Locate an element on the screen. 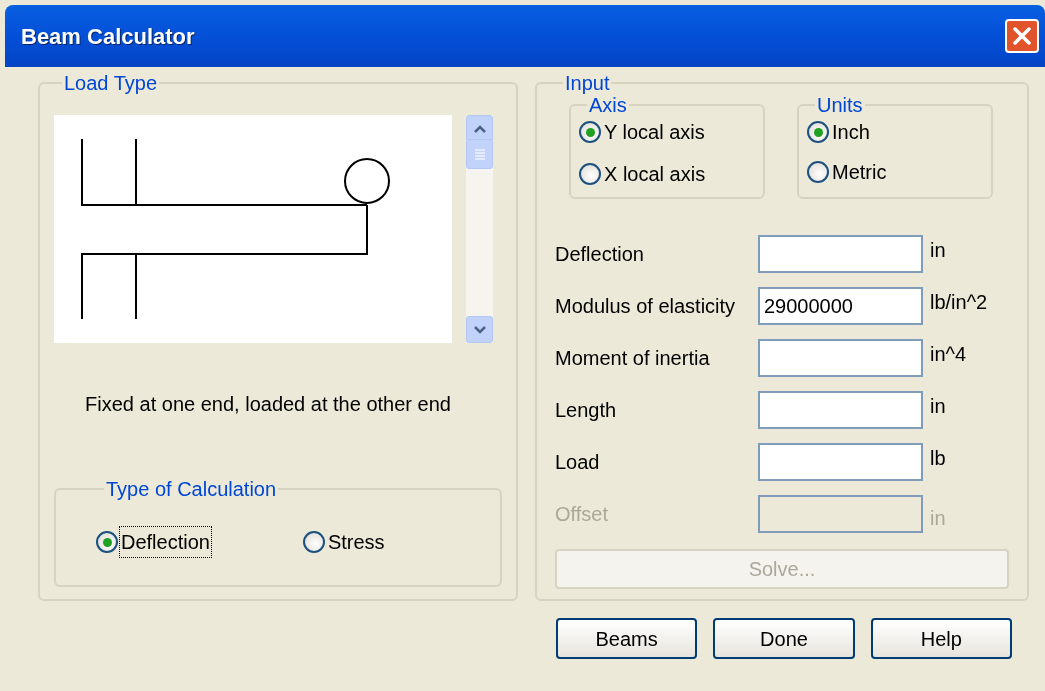  scroll-down-button is located at coordinates (479, 329).